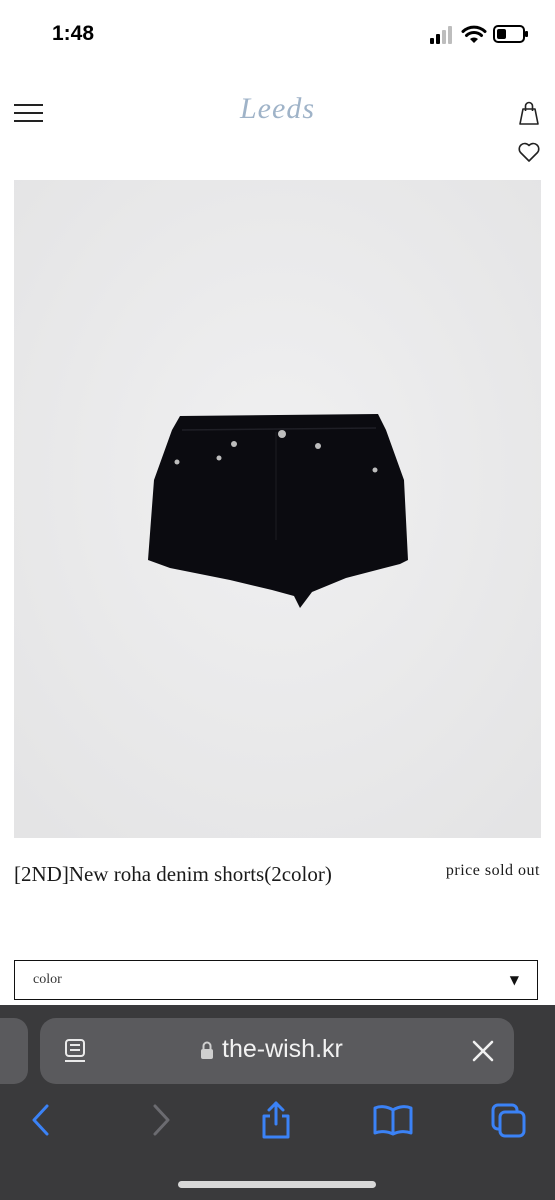  What do you see at coordinates (277, 1184) in the screenshot?
I see `home-indicator` at bounding box center [277, 1184].